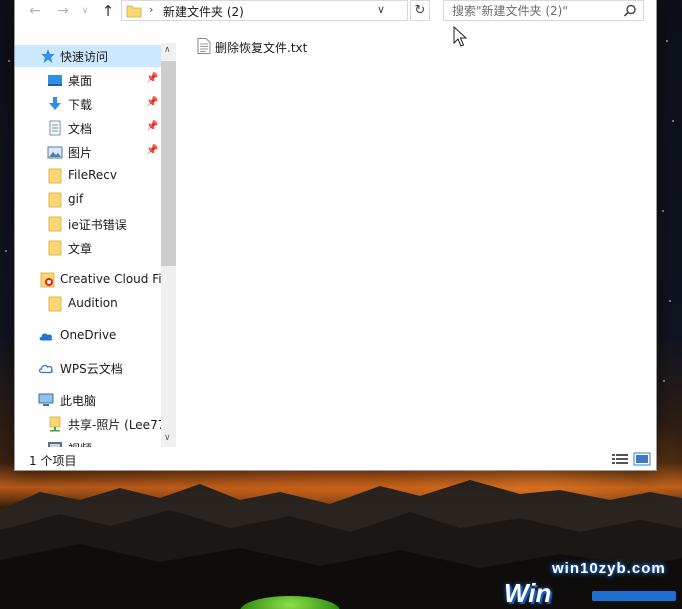 The image size is (682, 609). Describe the element at coordinates (92, 175) in the screenshot. I see `sidebar-item-label: FileRecv` at that location.